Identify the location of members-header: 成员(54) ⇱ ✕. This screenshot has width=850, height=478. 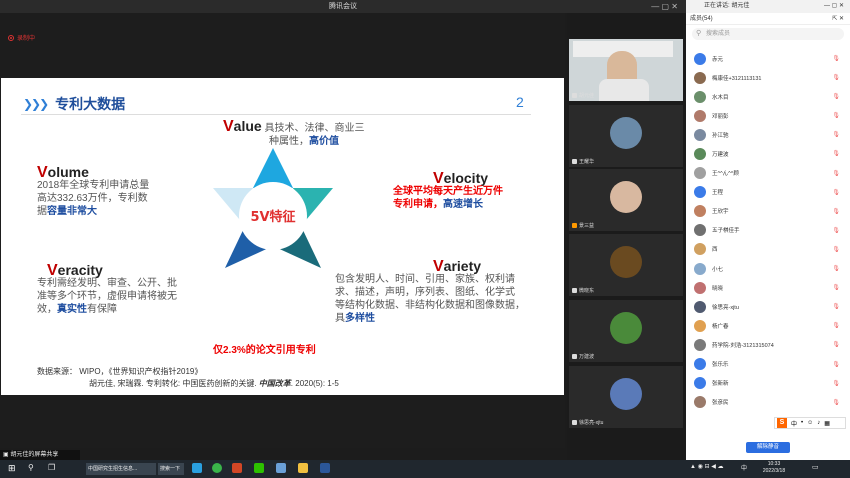
(768, 19).